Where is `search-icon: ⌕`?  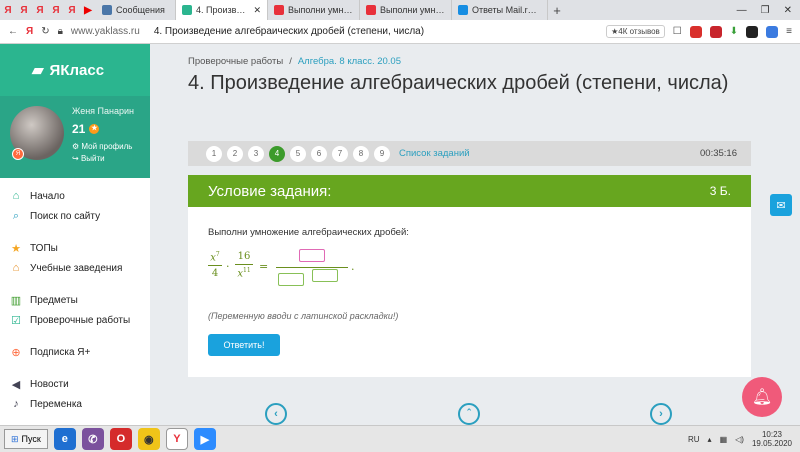 search-icon: ⌕ is located at coordinates (16, 215).